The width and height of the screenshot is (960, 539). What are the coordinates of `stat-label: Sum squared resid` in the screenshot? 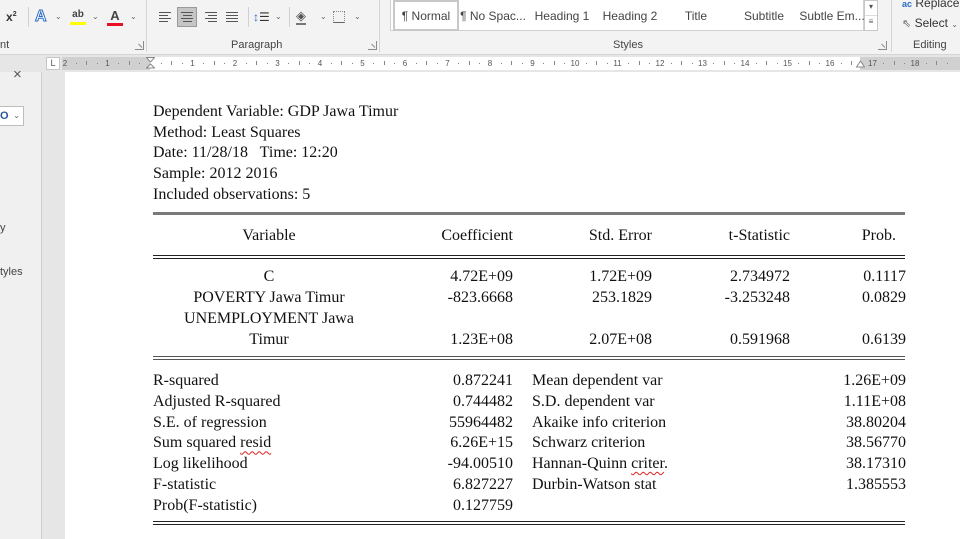 It's located at (212, 443).